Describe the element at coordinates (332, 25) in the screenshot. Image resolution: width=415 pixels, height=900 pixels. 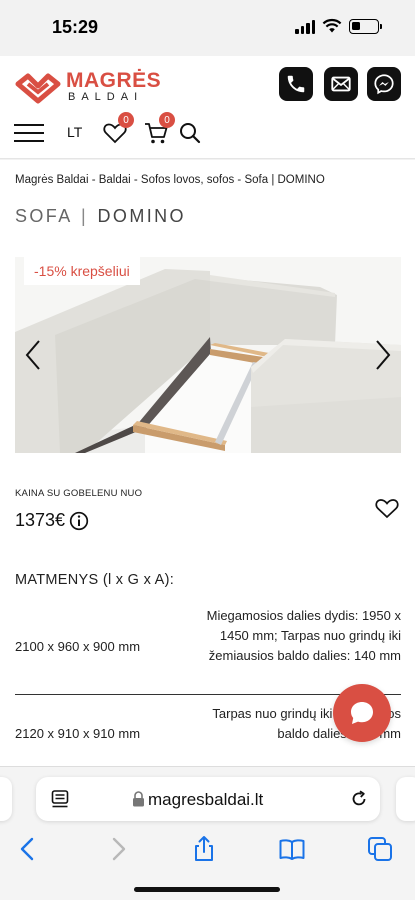
I see `wifi-icon` at that location.